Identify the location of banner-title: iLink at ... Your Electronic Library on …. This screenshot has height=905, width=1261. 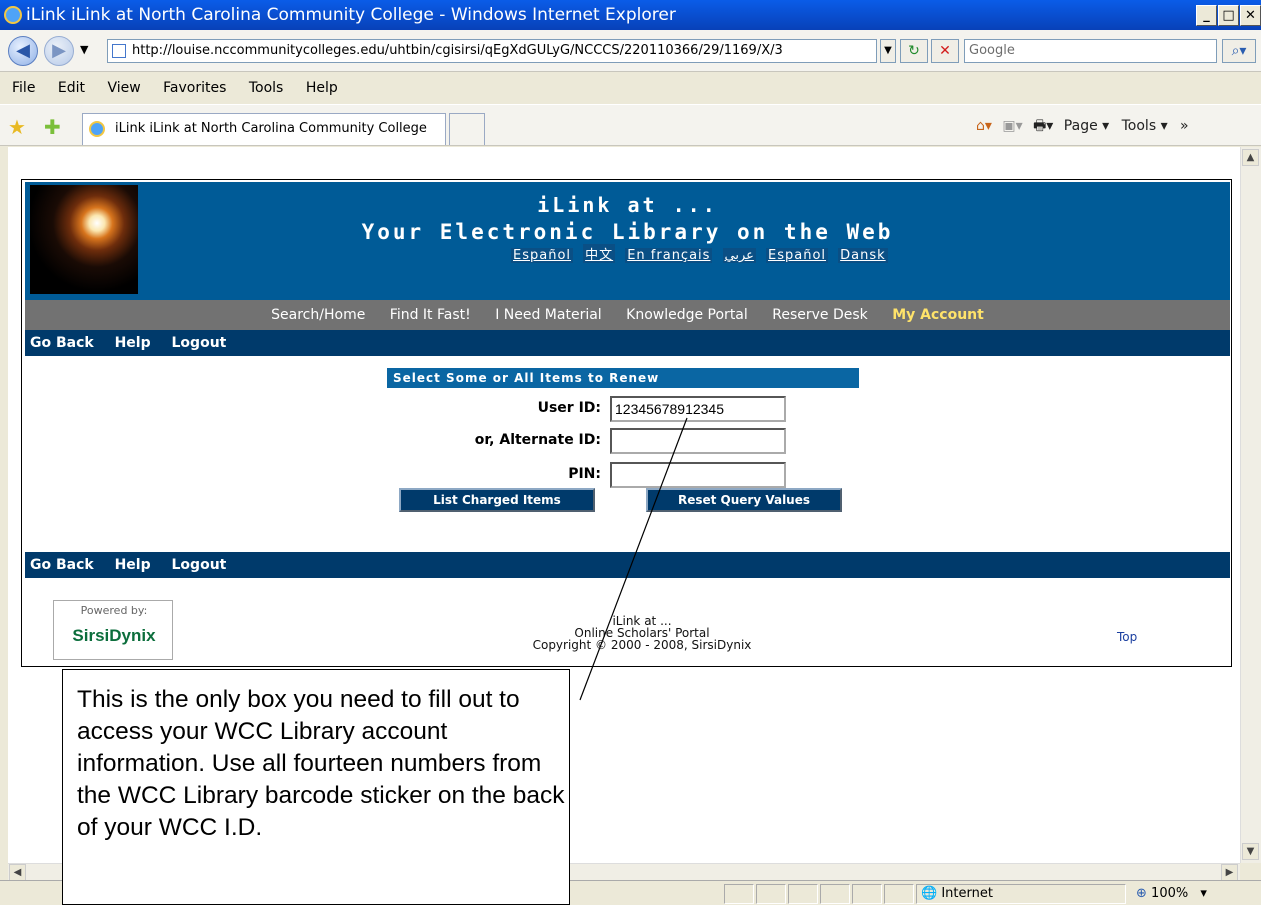
(627, 219).